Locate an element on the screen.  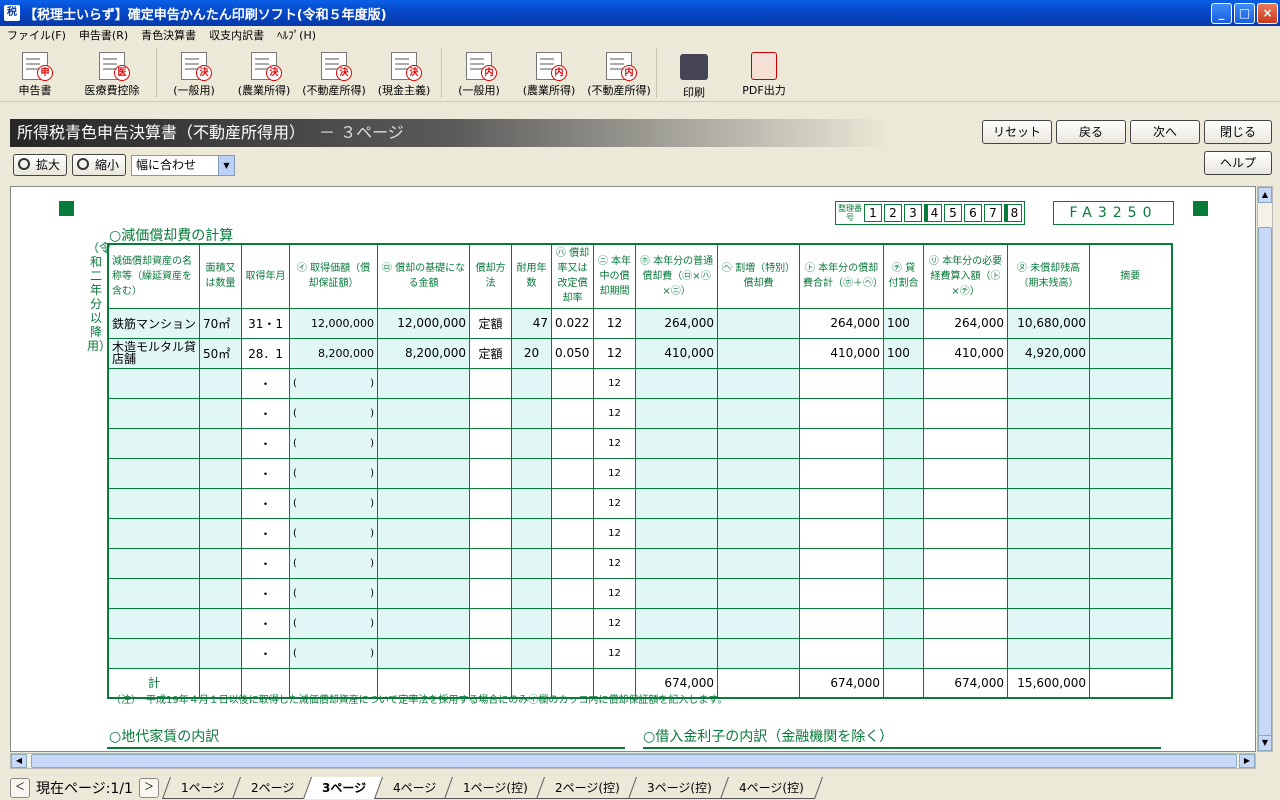
menu-help: ﾍﾙﾌﾟ(H) is located at coordinates (296, 35).